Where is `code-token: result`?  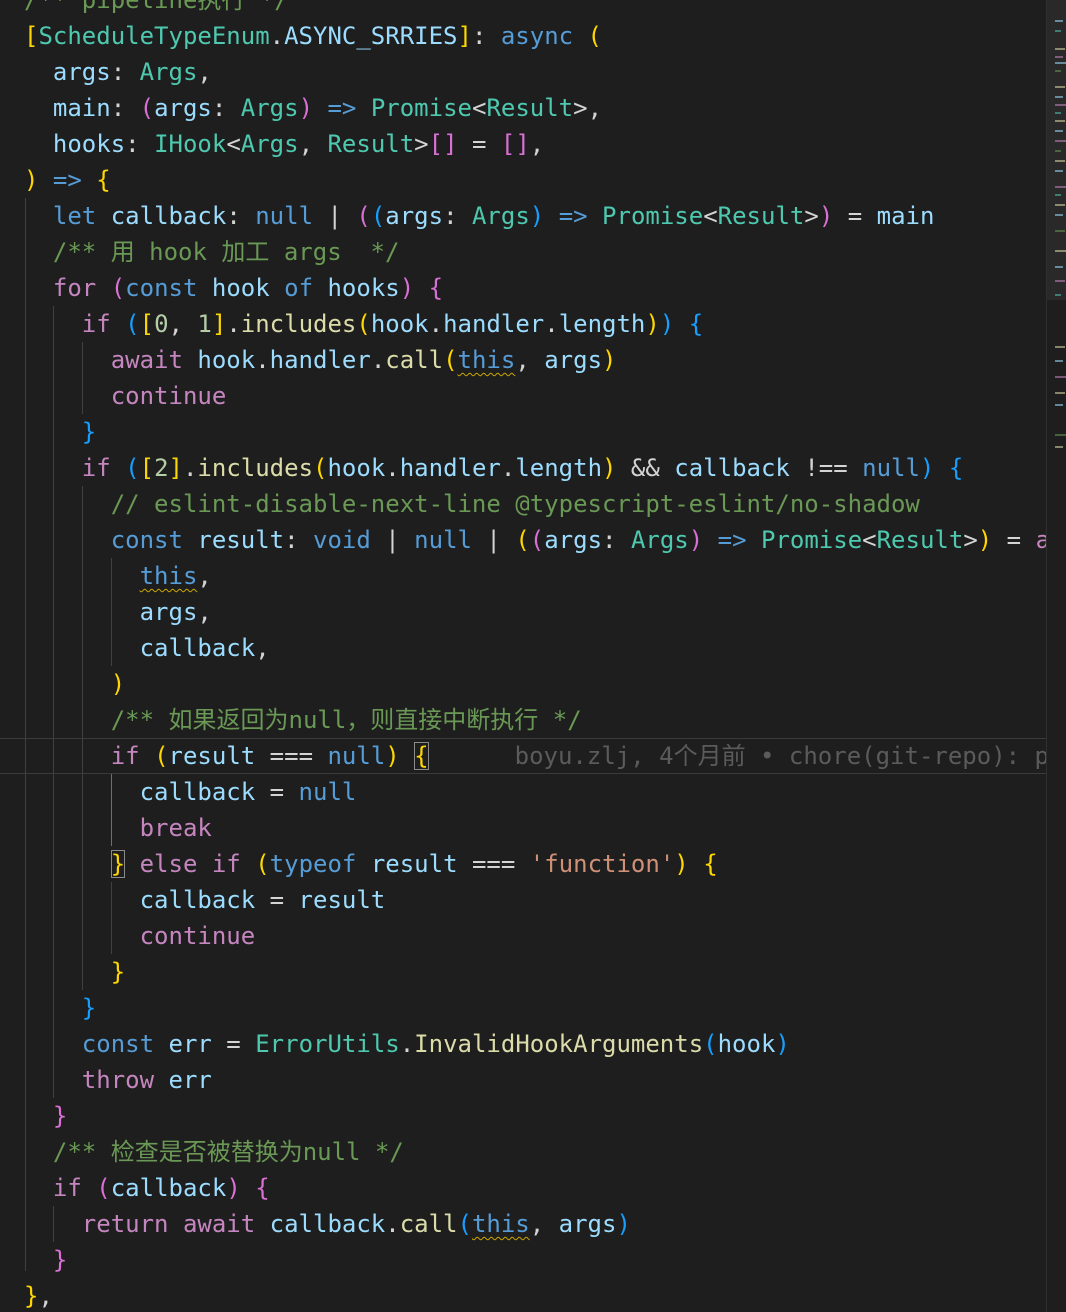 code-token: result is located at coordinates (241, 540).